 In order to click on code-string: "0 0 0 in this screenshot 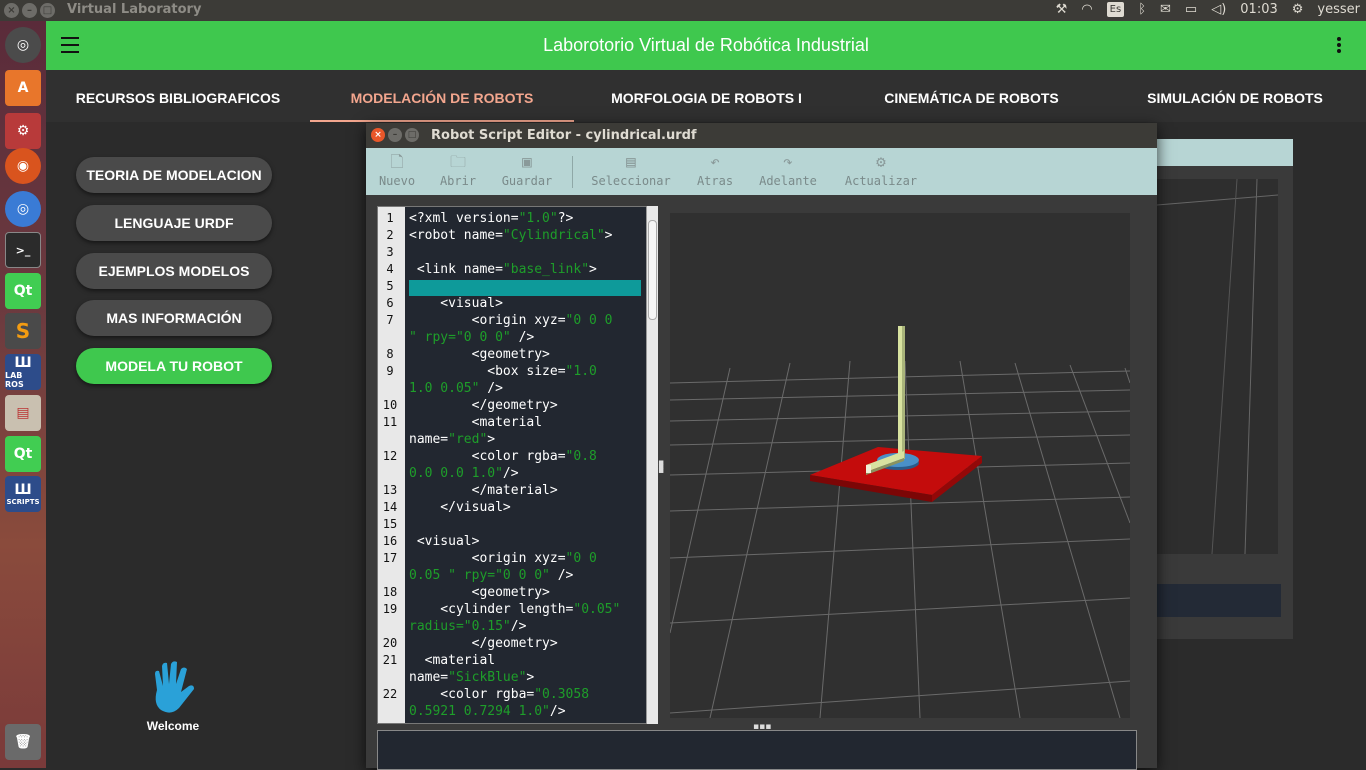, I will do `click(589, 320)`.